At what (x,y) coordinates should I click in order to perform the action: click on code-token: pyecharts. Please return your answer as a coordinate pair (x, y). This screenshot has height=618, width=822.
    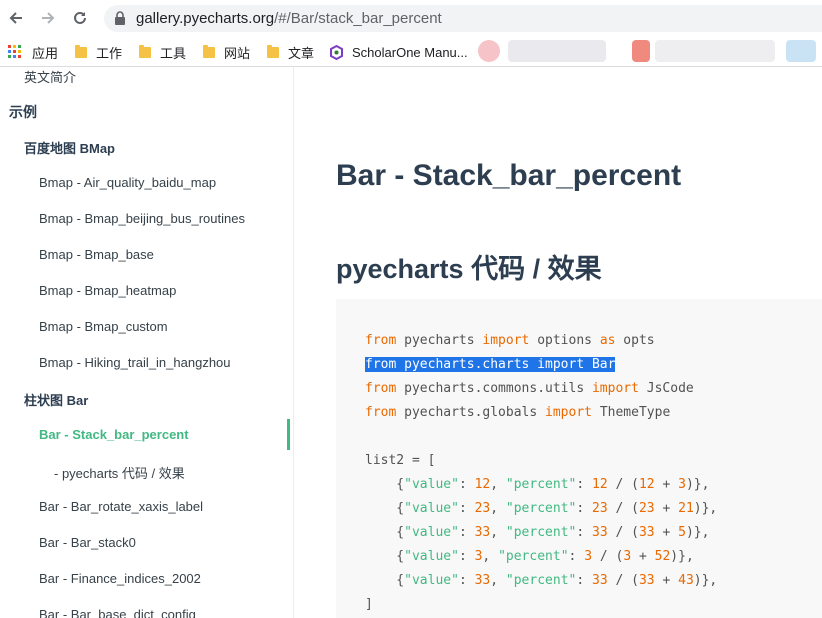
    Looking at the image, I should click on (439, 340).